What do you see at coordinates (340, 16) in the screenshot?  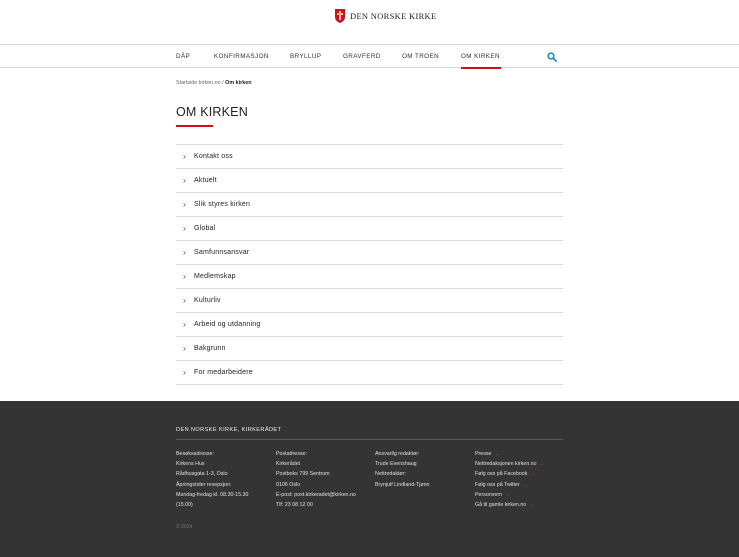 I see `church-shield-icon` at bounding box center [340, 16].